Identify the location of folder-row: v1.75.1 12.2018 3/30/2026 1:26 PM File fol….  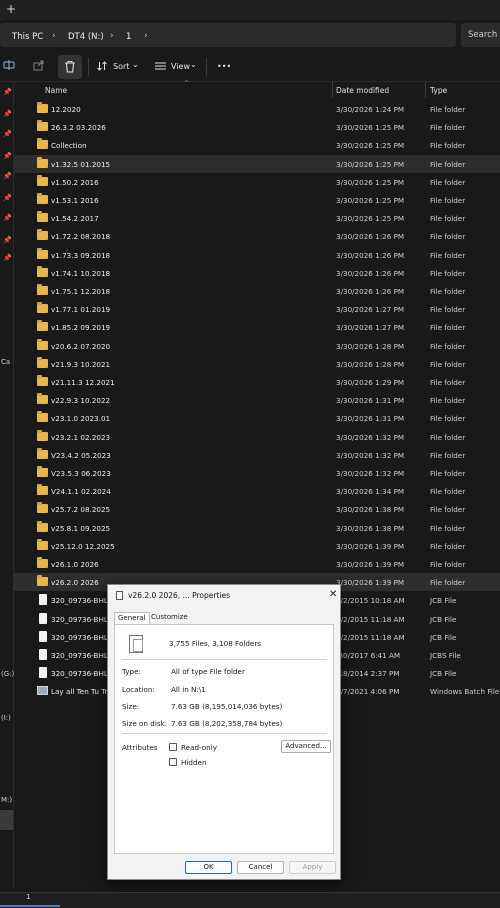
(257, 291).